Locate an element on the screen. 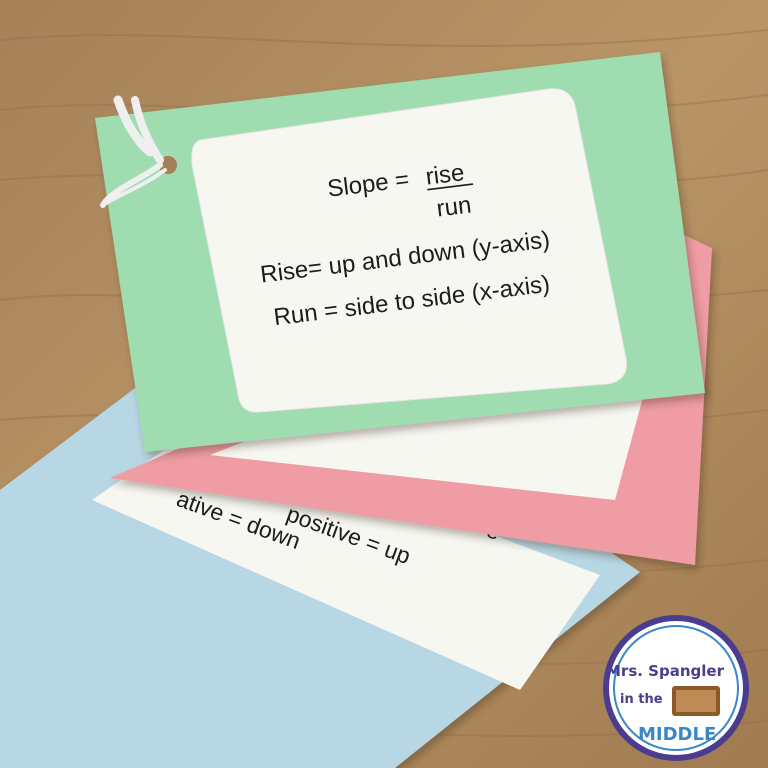 Image resolution: width=768 pixels, height=768 pixels. logo-line-1: Mrs. Spangler is located at coordinates (665, 671).